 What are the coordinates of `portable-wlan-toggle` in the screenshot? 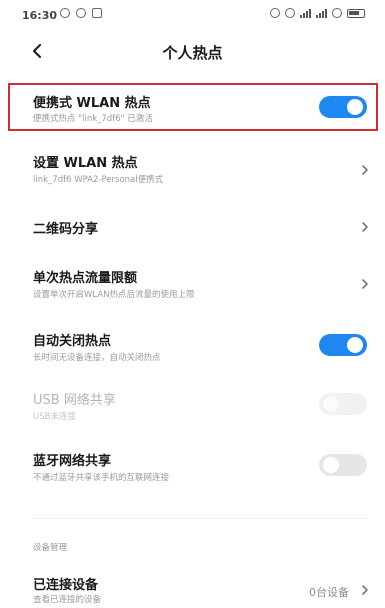 It's located at (343, 107).